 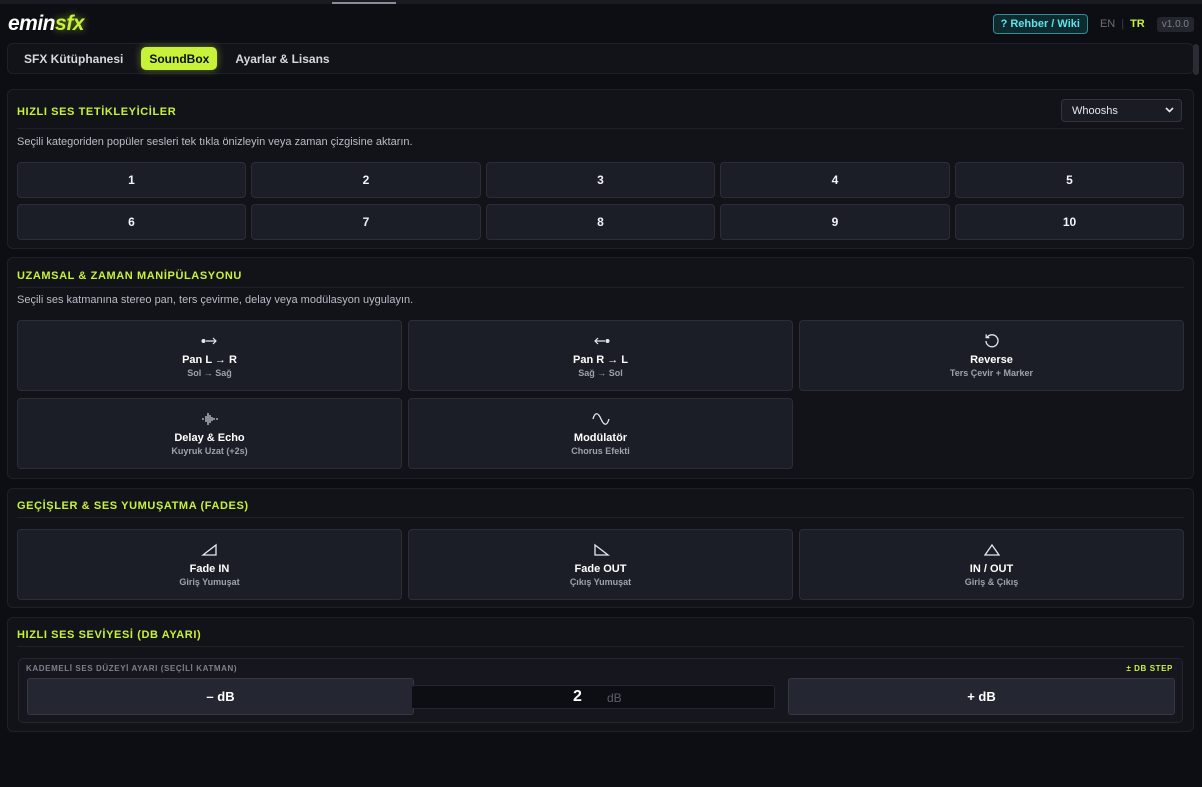 What do you see at coordinates (209, 550) in the screenshot?
I see `fade-in-icon` at bounding box center [209, 550].